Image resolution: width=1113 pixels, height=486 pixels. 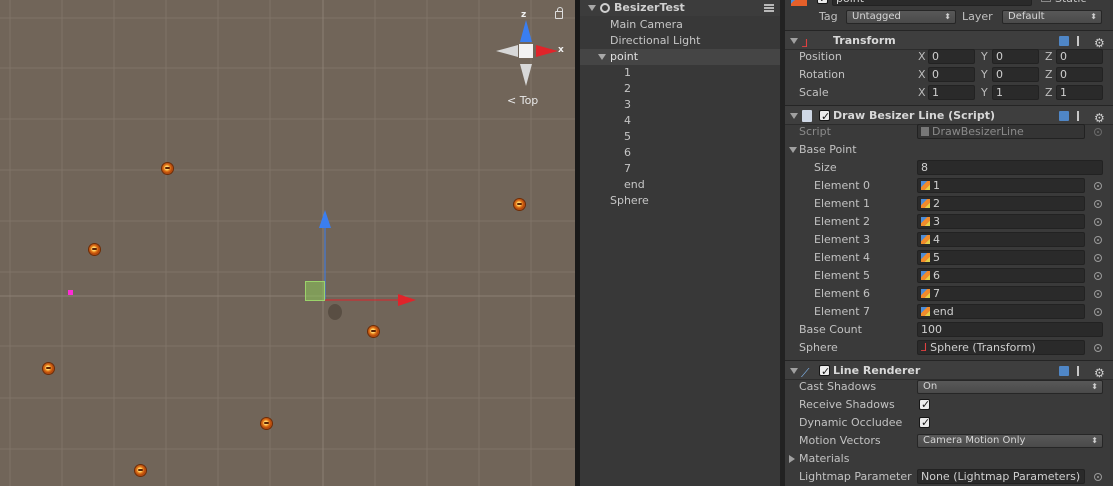 What do you see at coordinates (315, 291) in the screenshot?
I see `gizmo-plane-handle` at bounding box center [315, 291].